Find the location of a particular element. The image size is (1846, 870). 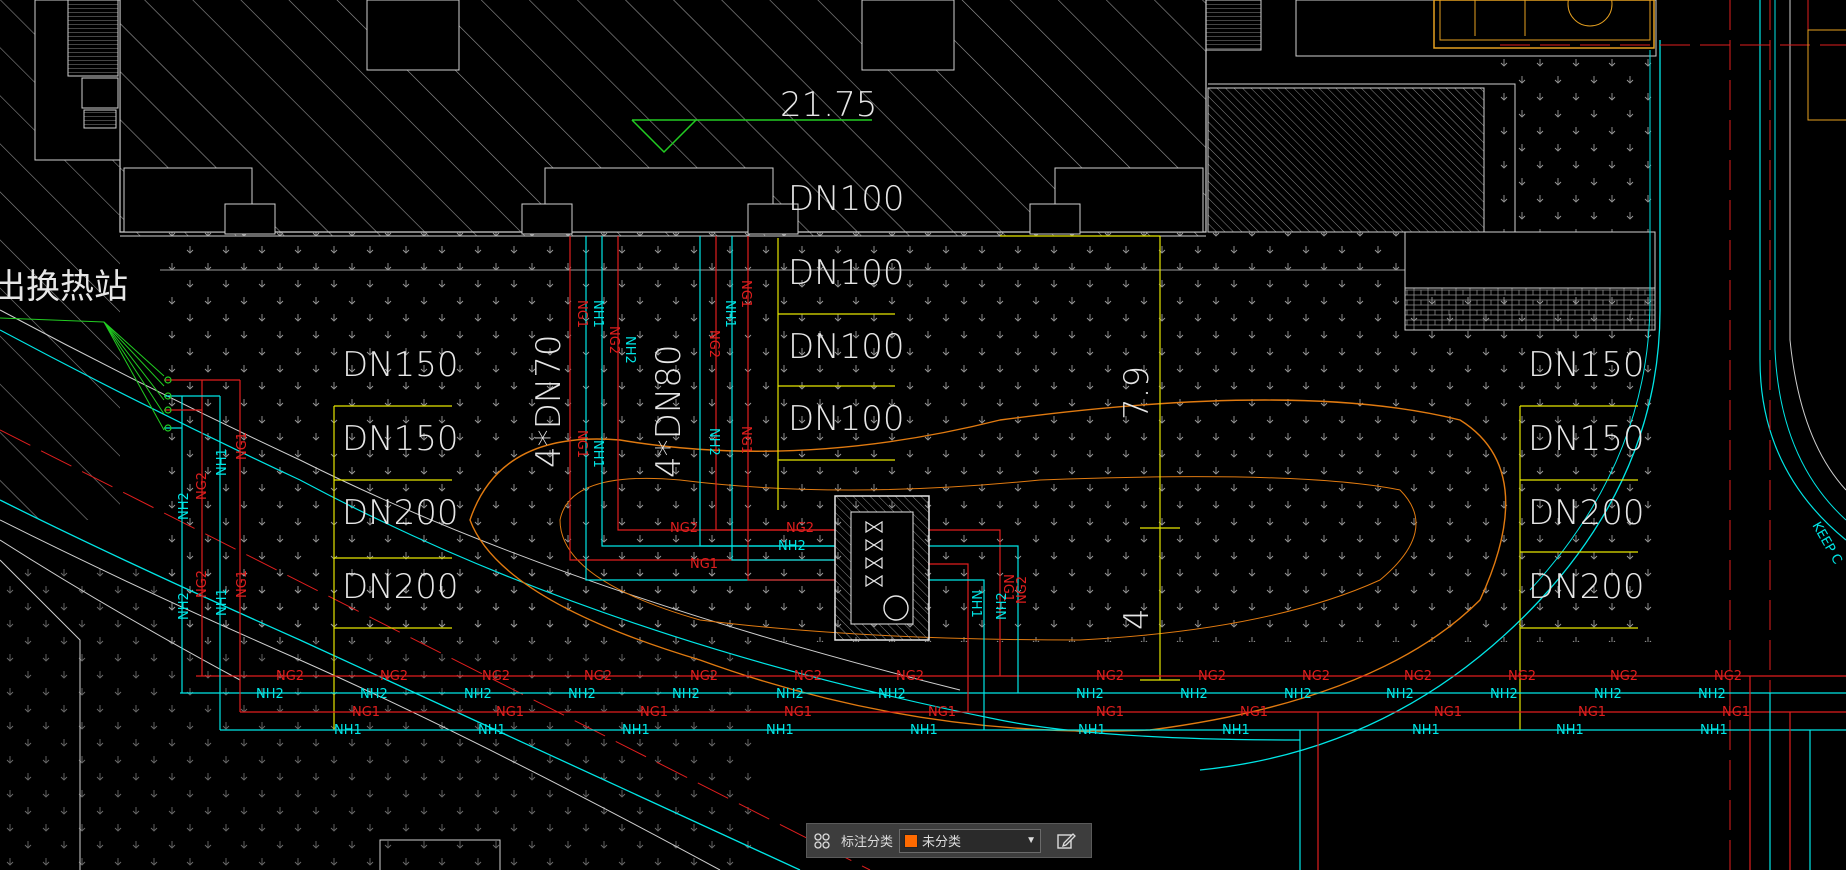

pipe-size-left-3: DN200 is located at coordinates (400, 513).